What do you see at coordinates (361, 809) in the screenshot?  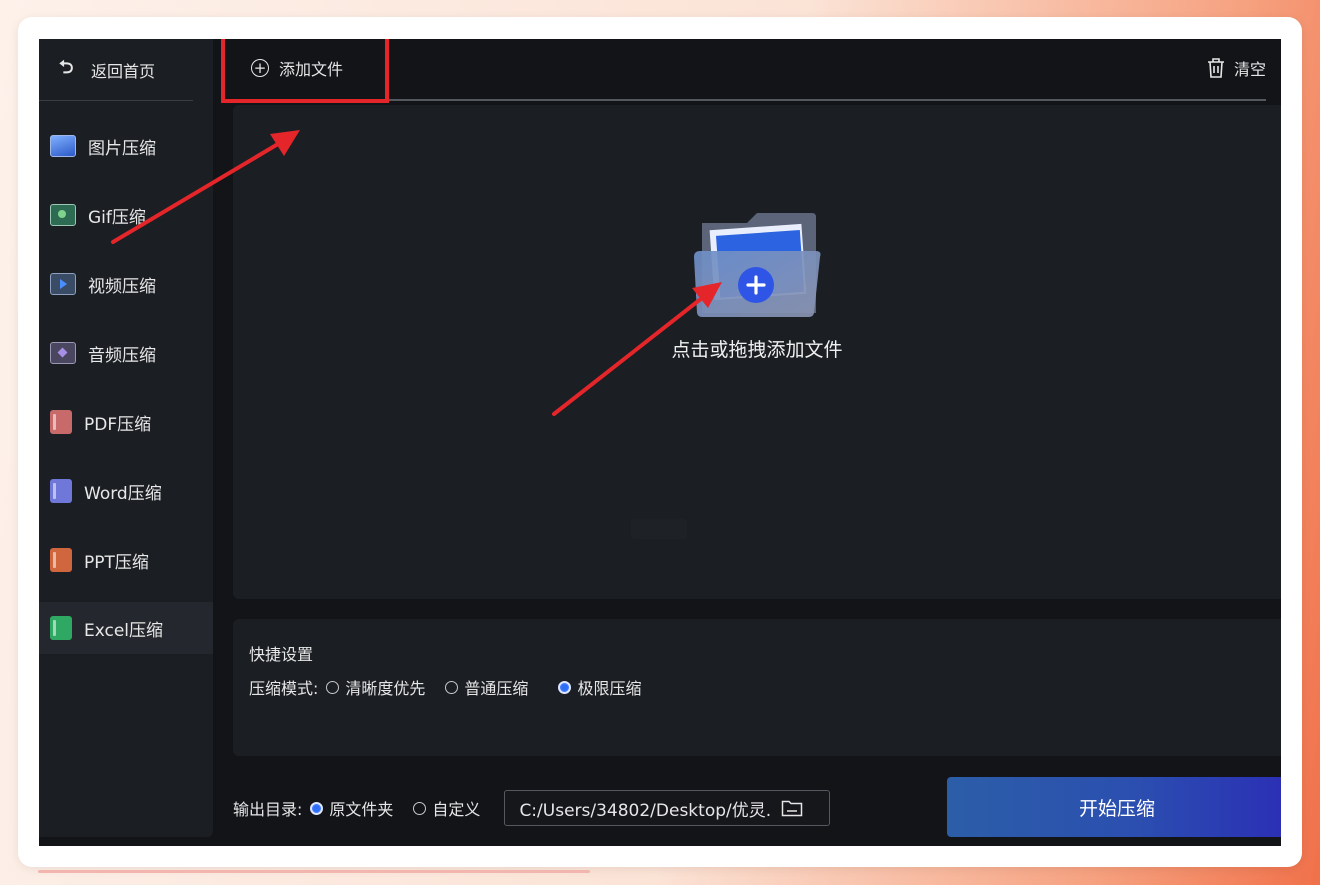 I see `radio-label: 原文件夹` at bounding box center [361, 809].